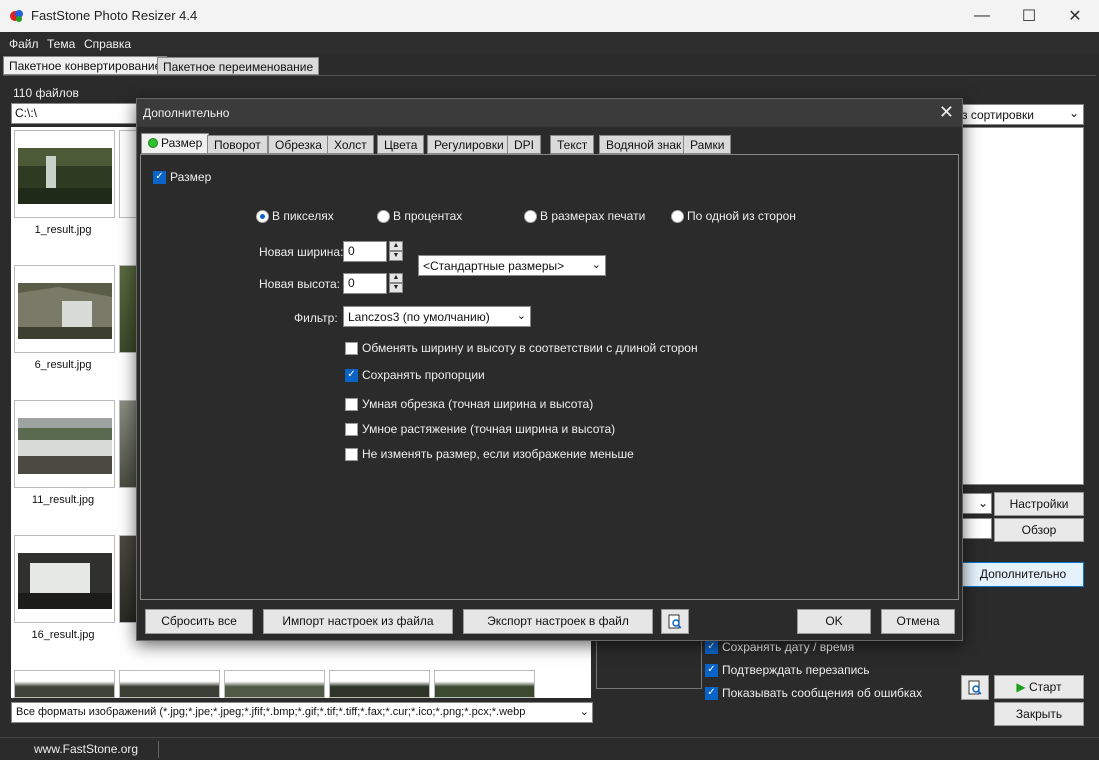 This screenshot has width=1099, height=760. I want to click on advanced-button: Дополнительно, so click(1023, 574).